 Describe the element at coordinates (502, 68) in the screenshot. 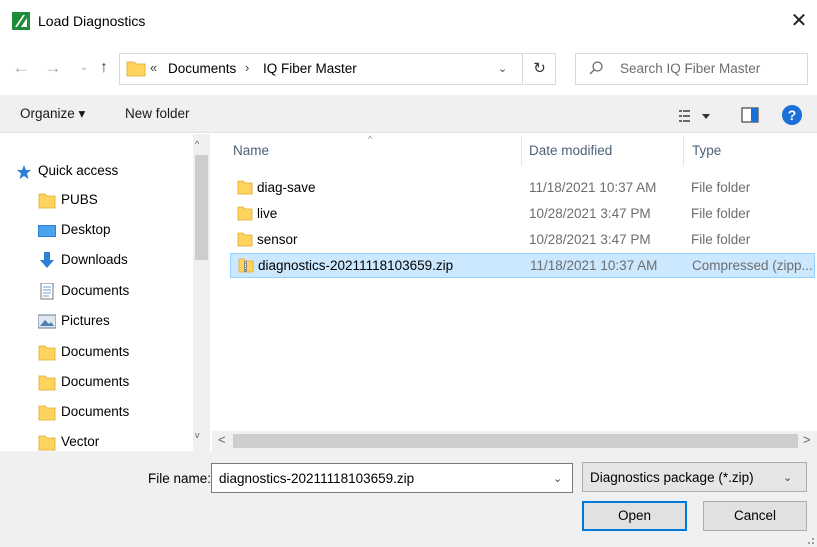

I see `address-dropdown-icon: ⌄` at that location.